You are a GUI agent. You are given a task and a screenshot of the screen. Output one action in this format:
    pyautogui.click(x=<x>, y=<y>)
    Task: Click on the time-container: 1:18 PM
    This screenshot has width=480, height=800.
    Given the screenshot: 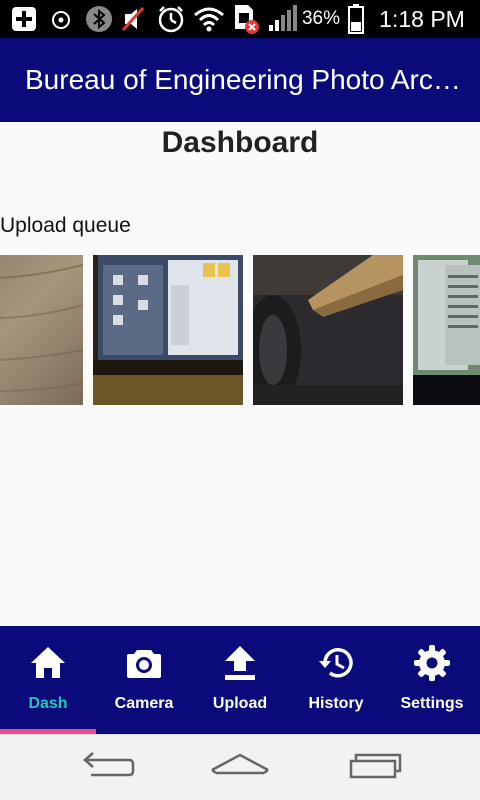 What is the action you would take?
    pyautogui.click(x=422, y=19)
    